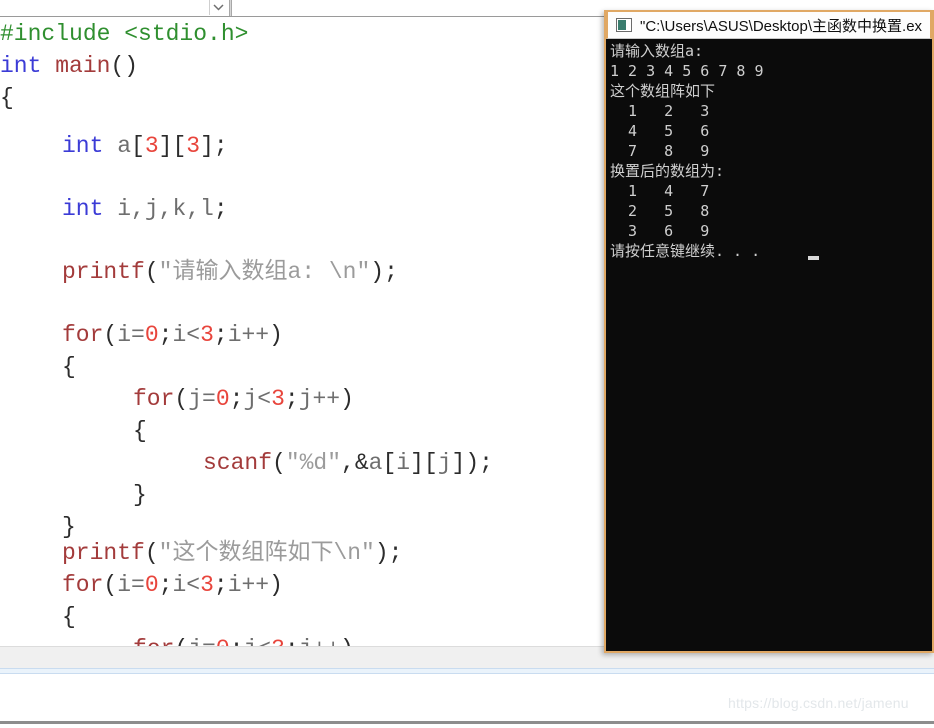 The width and height of the screenshot is (934, 728). What do you see at coordinates (238, 463) in the screenshot?
I see `code-token: scanf` at bounding box center [238, 463].